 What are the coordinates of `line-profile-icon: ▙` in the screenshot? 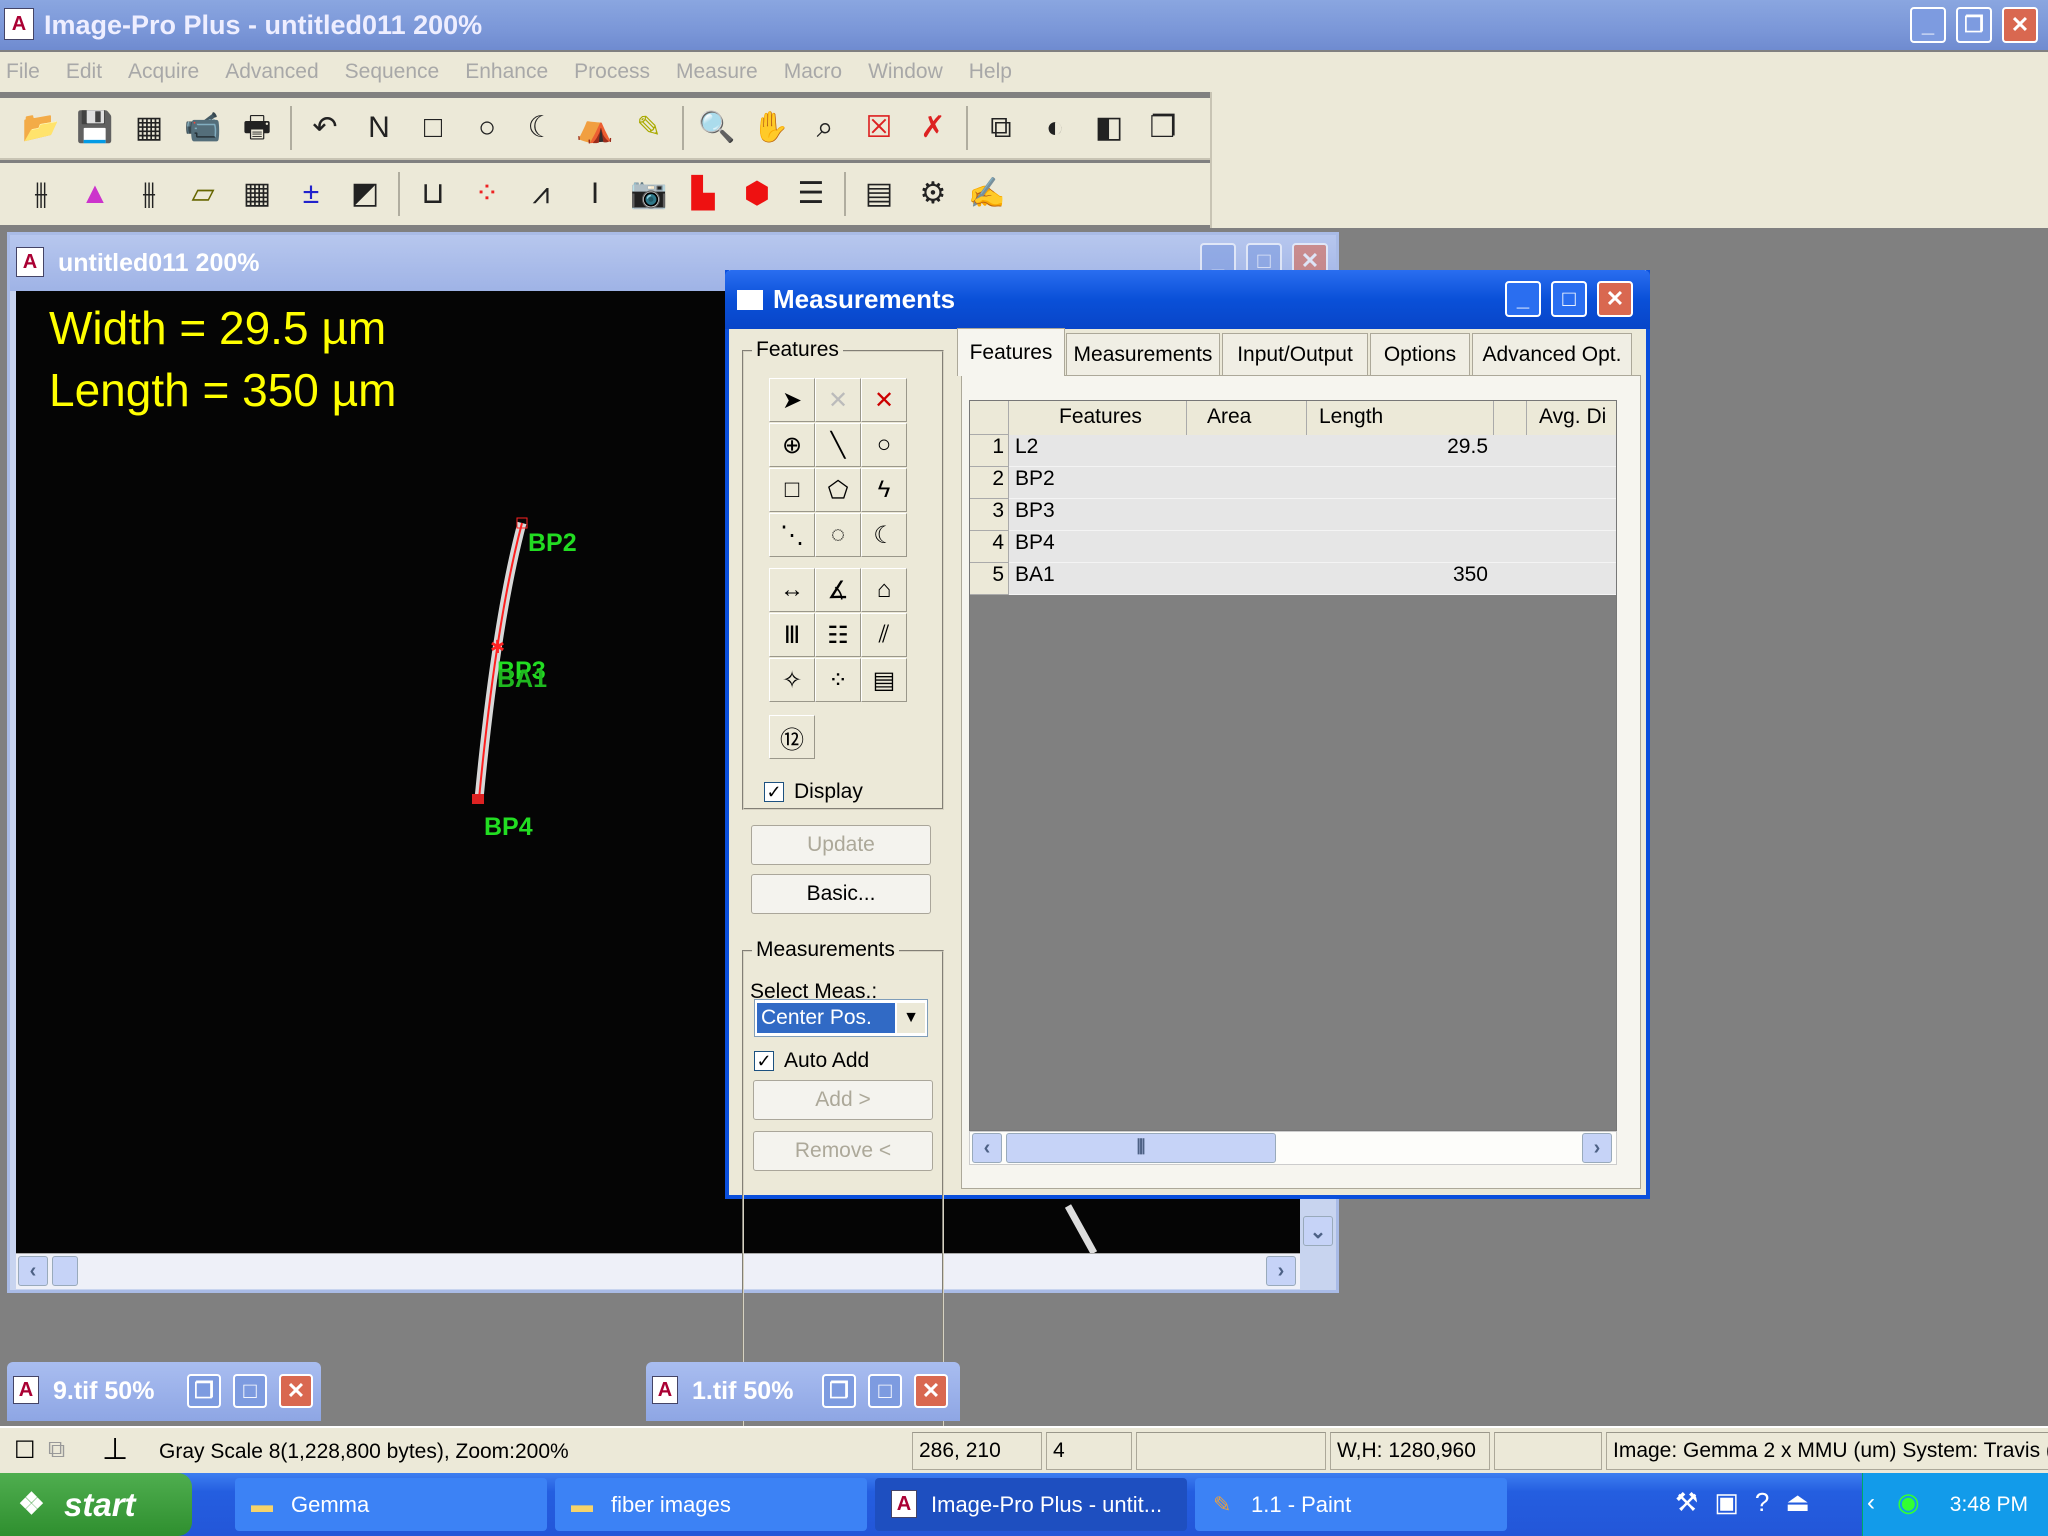 It's located at (703, 194).